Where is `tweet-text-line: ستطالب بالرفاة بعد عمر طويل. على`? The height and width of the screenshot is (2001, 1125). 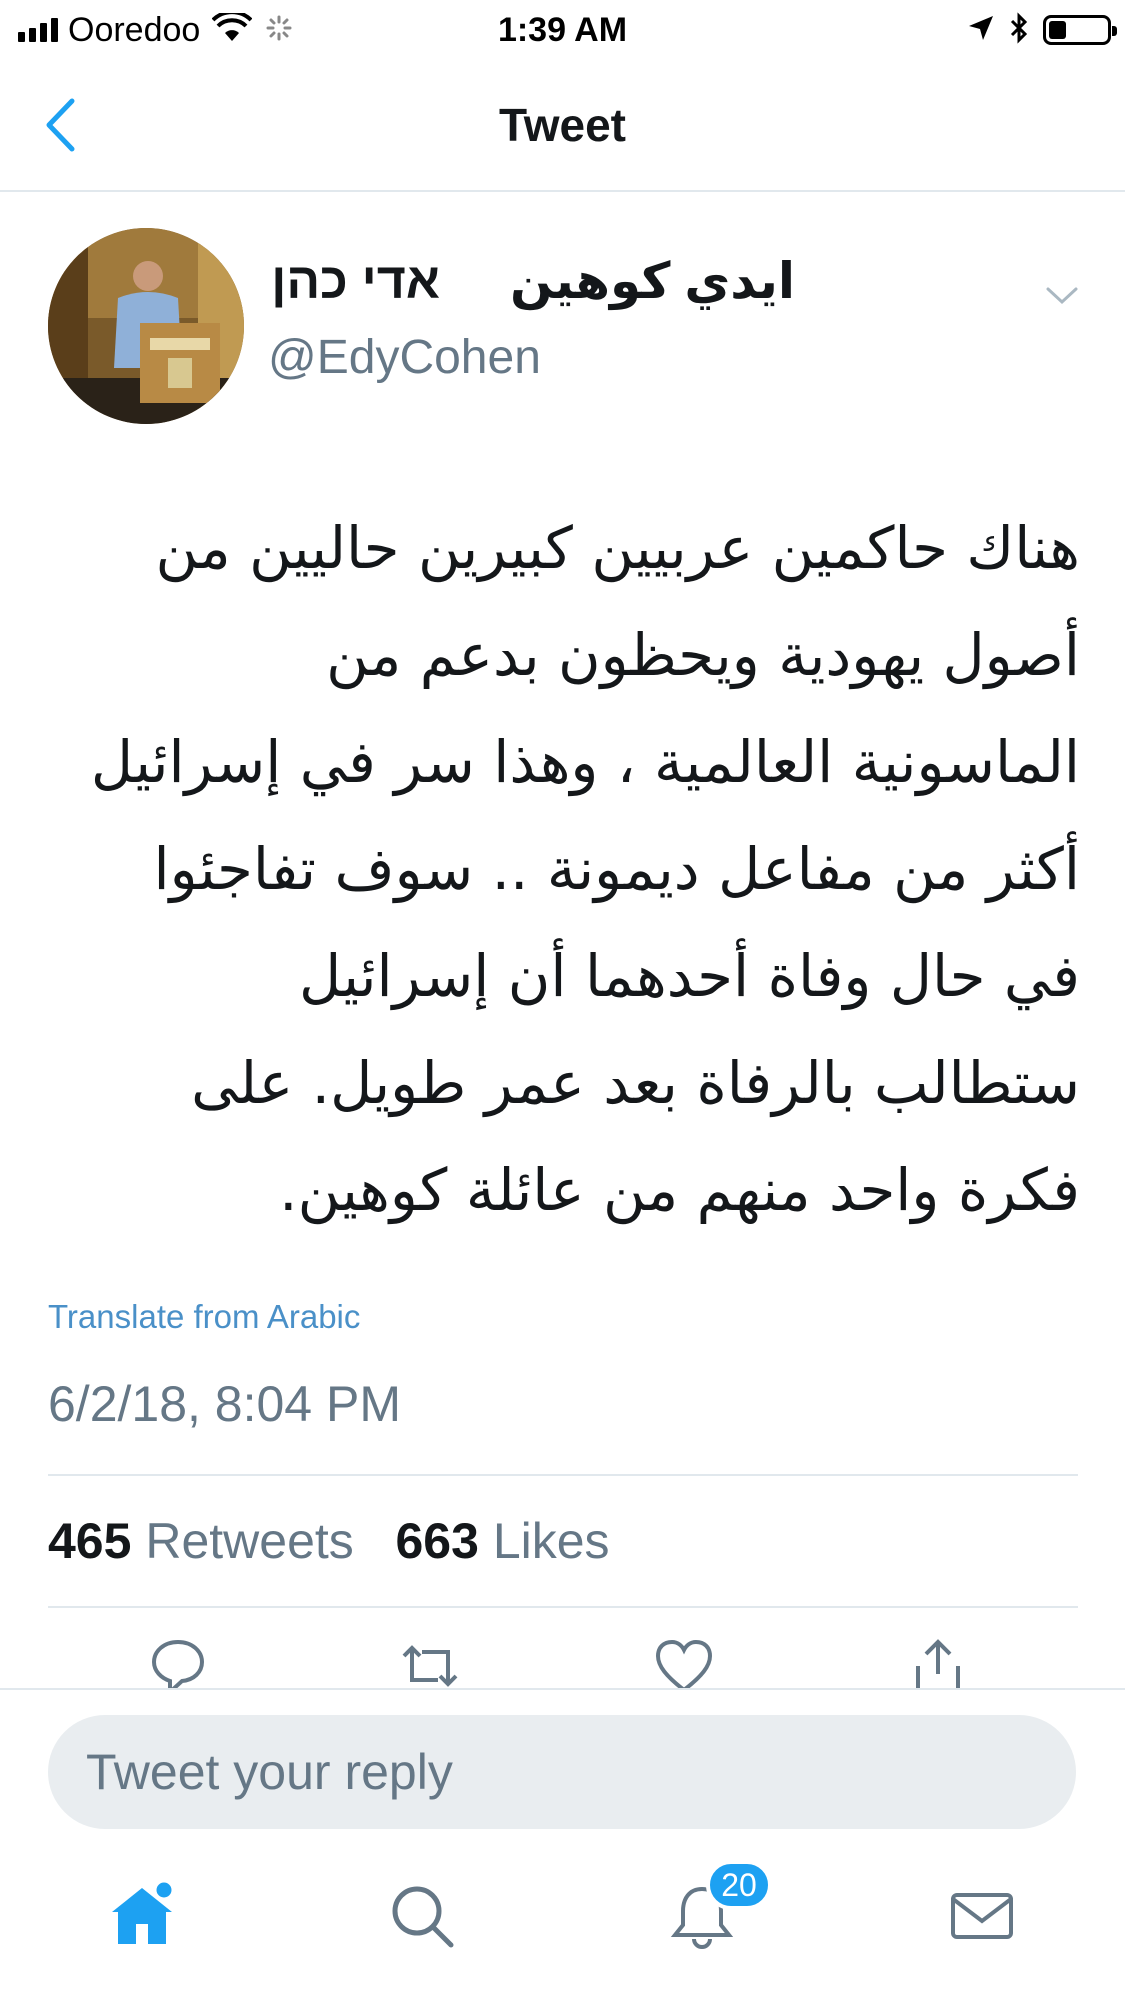 tweet-text-line: ستطالب بالرفاة بعد عمر طويل. على is located at coordinates (635, 1083).